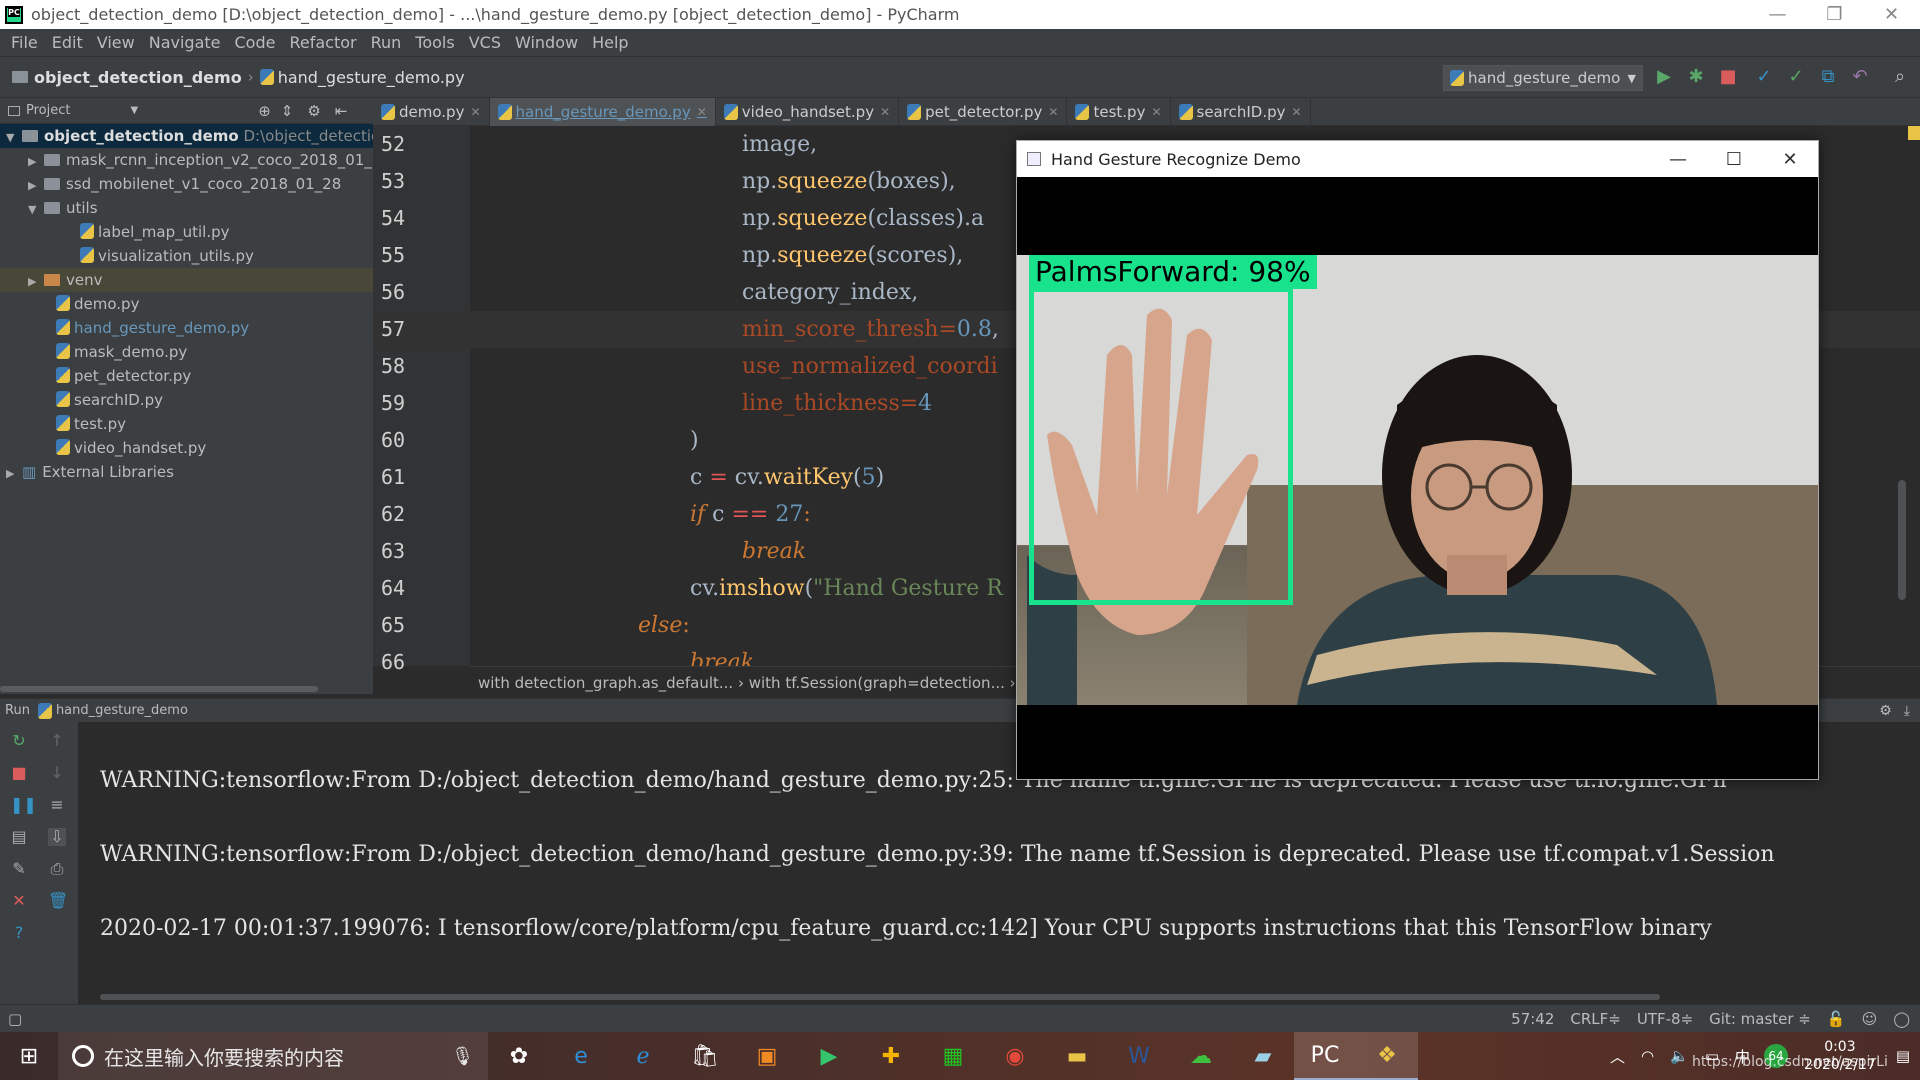 The image size is (1920, 1080). What do you see at coordinates (167, 256) in the screenshot?
I see `tree-item-visualization-utils: visualization_utils.py` at bounding box center [167, 256].